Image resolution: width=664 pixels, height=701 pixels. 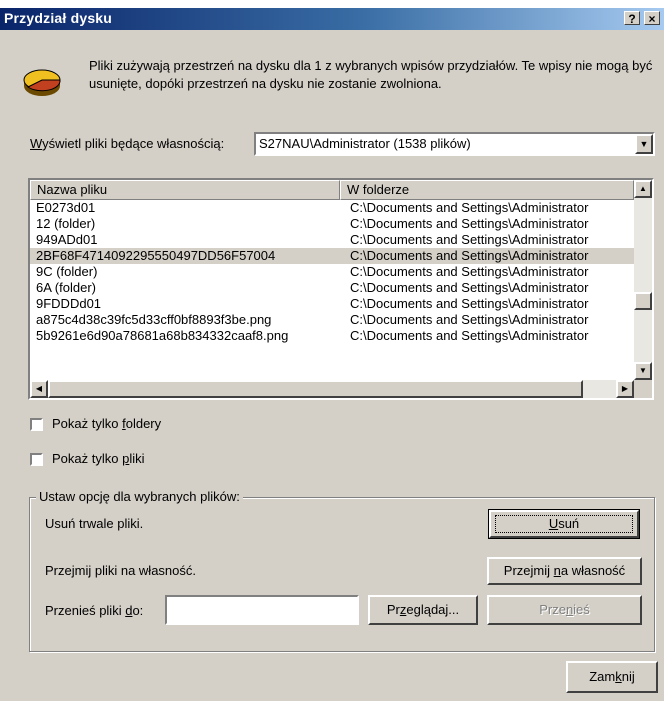 What do you see at coordinates (365, 143) in the screenshot?
I see `owner-combobox-value: S27NAU\Administrator (1538 plików)` at bounding box center [365, 143].